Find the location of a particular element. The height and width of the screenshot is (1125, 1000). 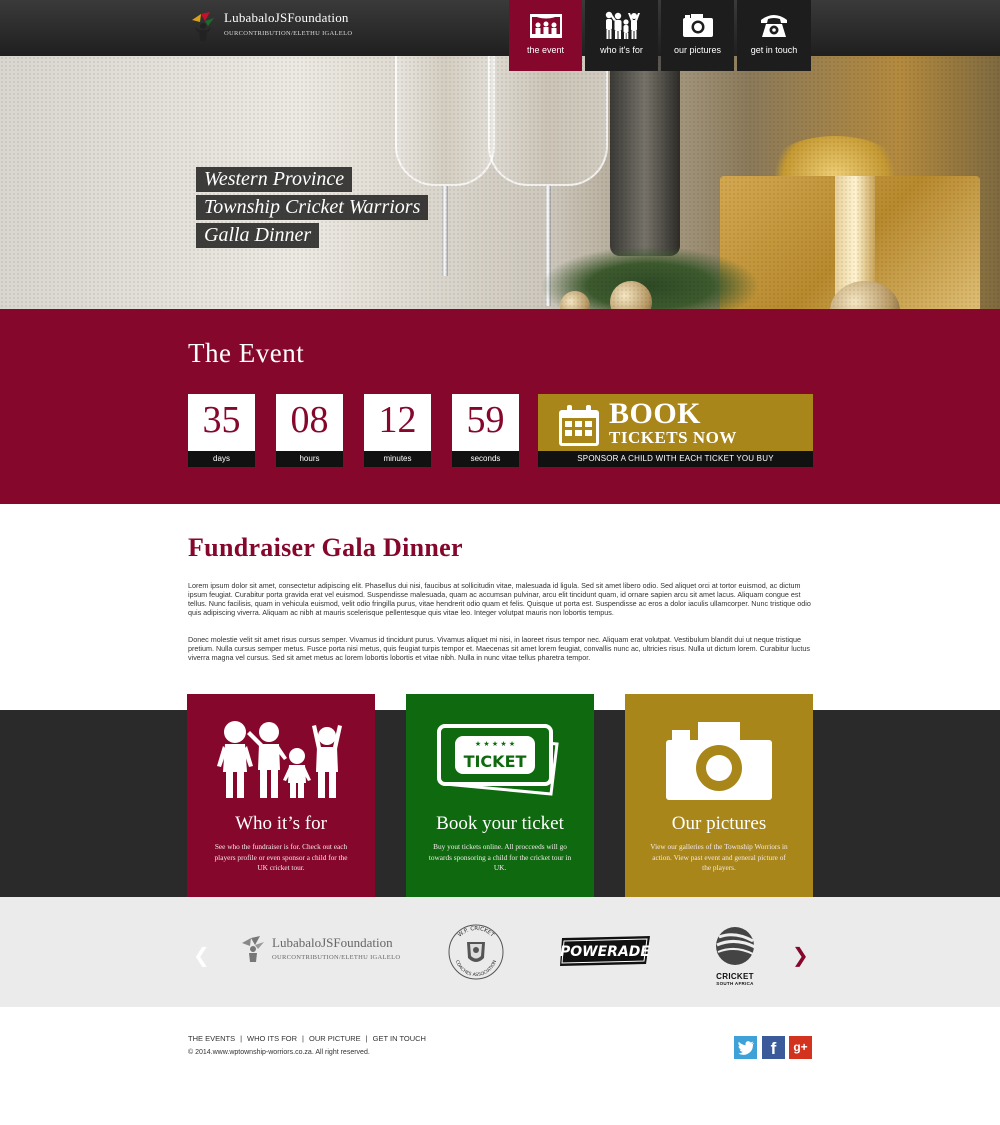

logo-name: LubabaloJSFoundation is located at coordinates (286, 17).